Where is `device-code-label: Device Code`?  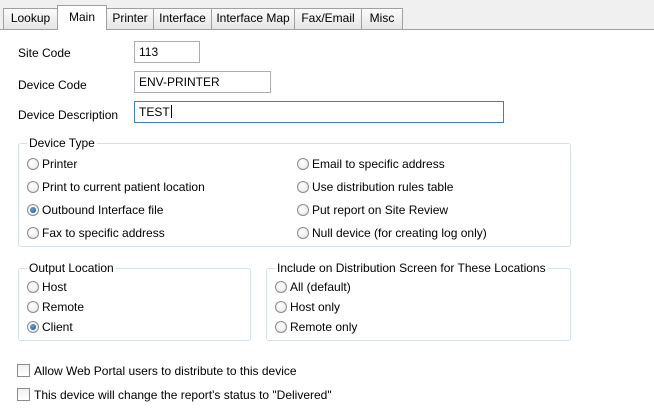 device-code-label: Device Code is located at coordinates (52, 85).